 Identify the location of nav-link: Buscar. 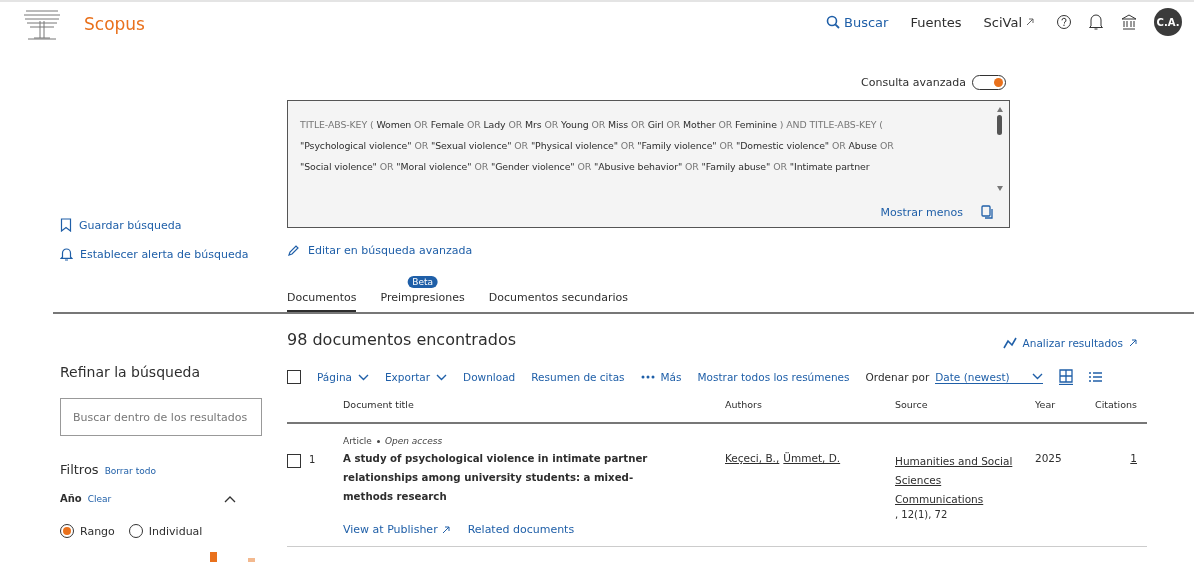
(857, 22).